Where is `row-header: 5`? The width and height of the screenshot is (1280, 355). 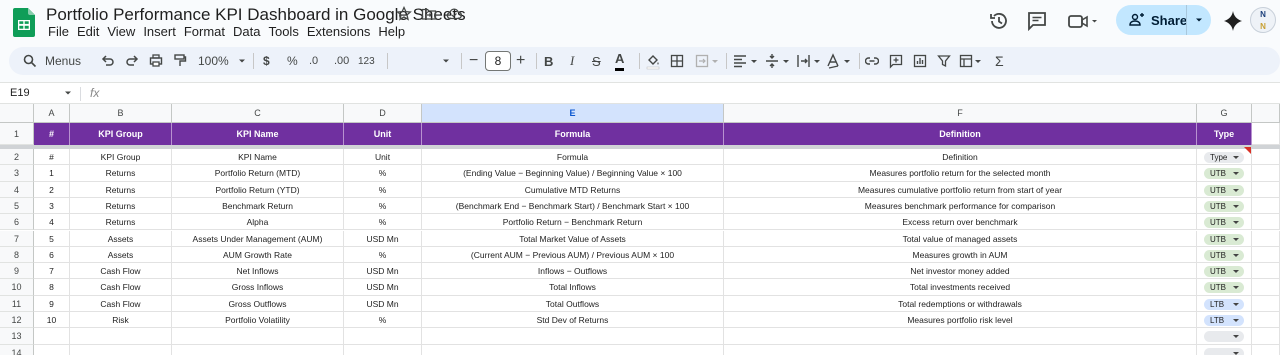
row-header: 5 is located at coordinates (17, 206).